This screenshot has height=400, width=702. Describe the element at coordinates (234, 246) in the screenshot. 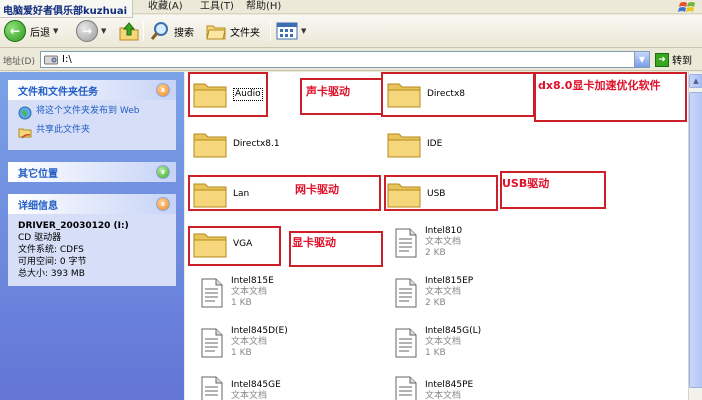

I see `annotation-box-vga` at that location.